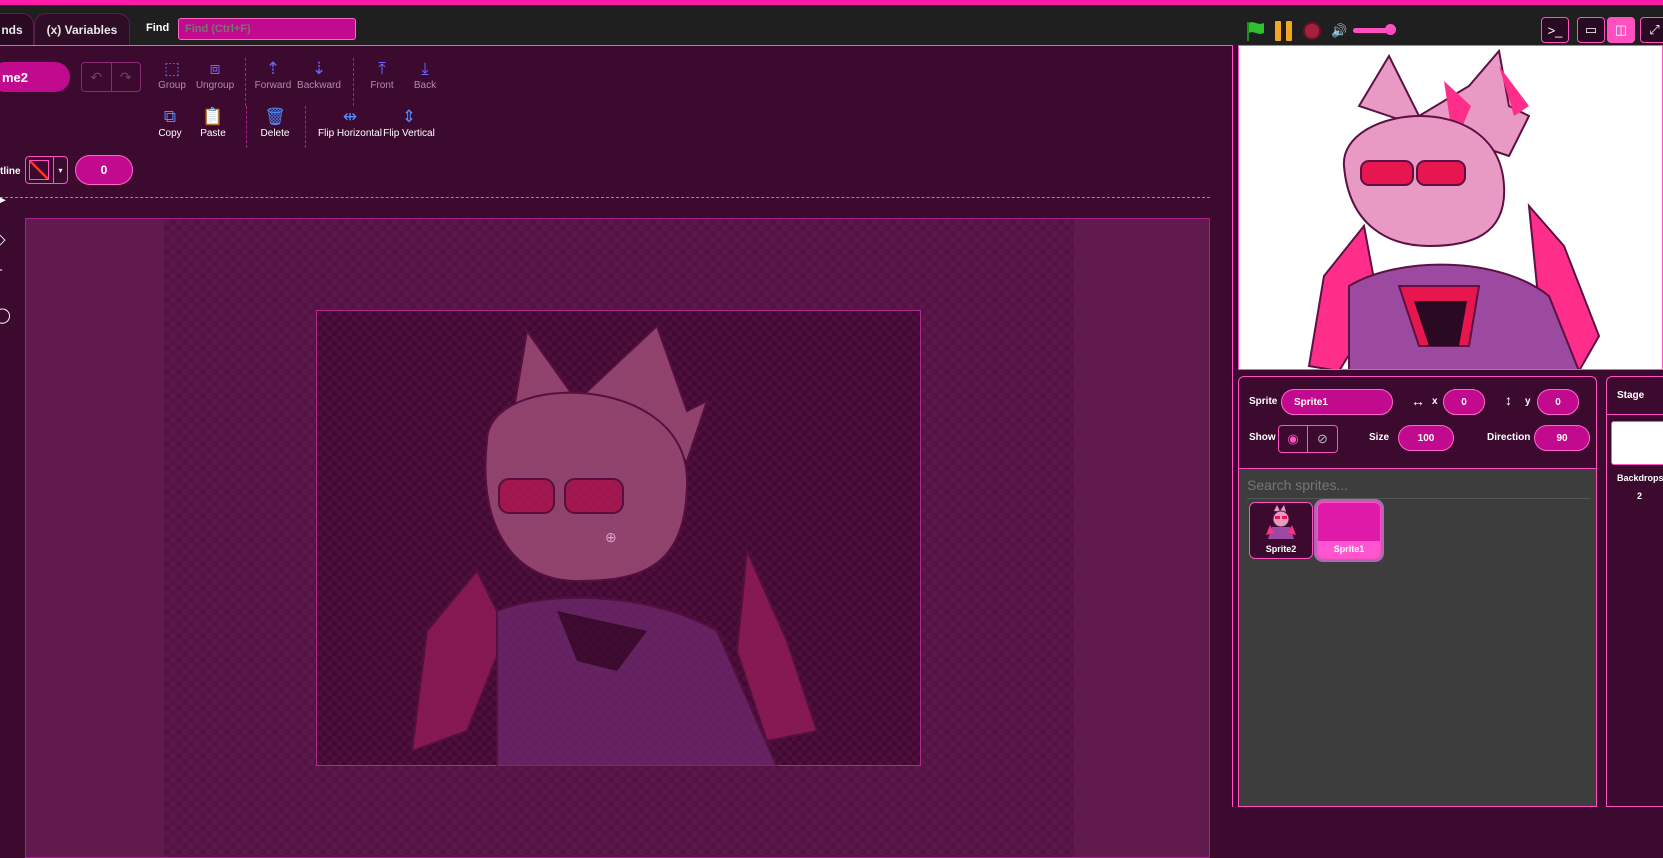  Describe the element at coordinates (273, 68) in the screenshot. I see `forward-icon: ⇡` at that location.